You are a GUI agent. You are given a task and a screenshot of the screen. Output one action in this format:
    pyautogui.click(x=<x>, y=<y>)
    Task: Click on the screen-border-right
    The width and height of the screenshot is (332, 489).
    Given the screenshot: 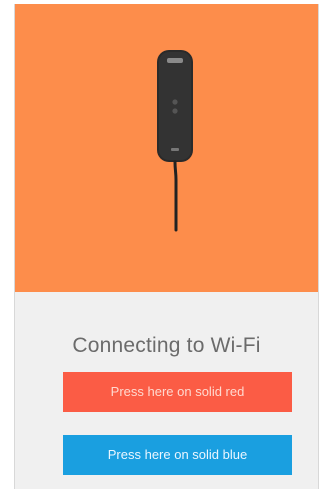 What is the action you would take?
    pyautogui.click(x=318, y=246)
    